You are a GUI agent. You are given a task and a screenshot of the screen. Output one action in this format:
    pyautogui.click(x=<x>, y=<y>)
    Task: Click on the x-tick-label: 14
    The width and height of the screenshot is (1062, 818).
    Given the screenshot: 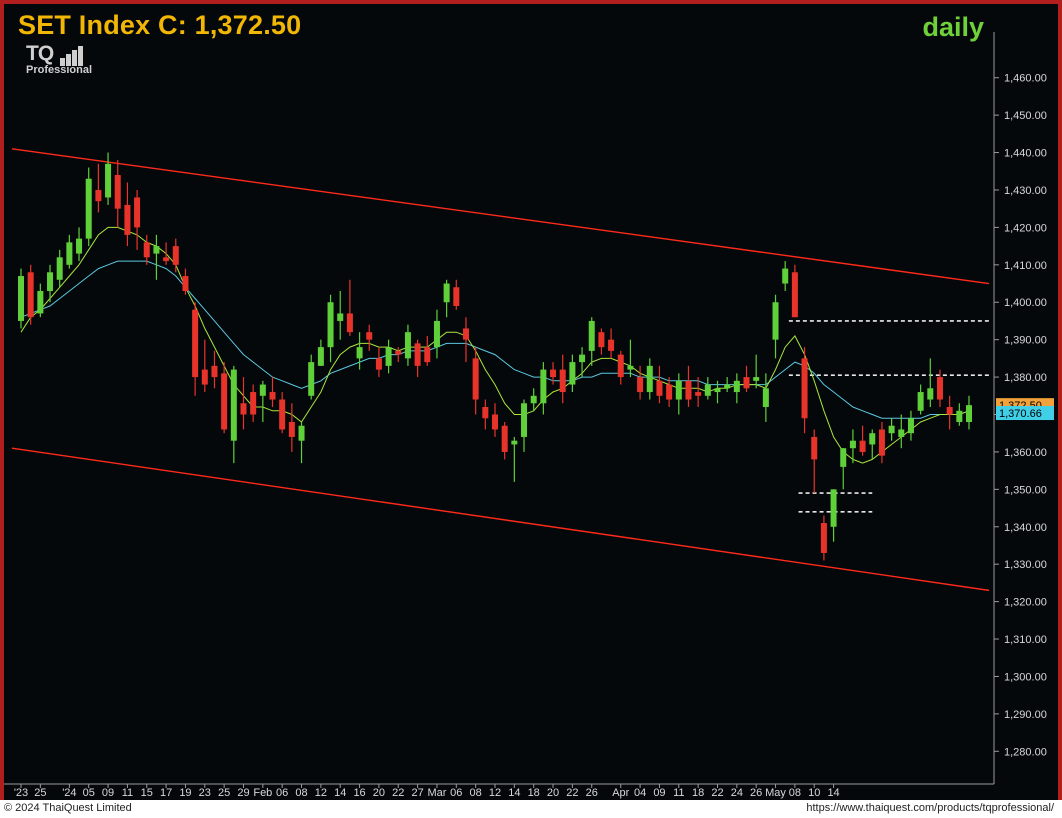 What is the action you would take?
    pyautogui.click(x=514, y=793)
    